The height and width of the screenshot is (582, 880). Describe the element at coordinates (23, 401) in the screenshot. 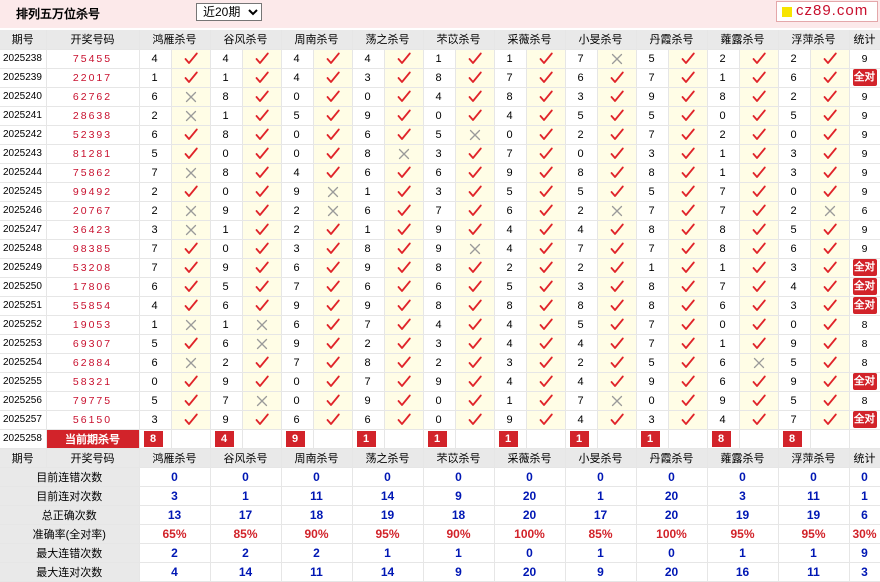

I see `issue-cell: 2025256` at that location.